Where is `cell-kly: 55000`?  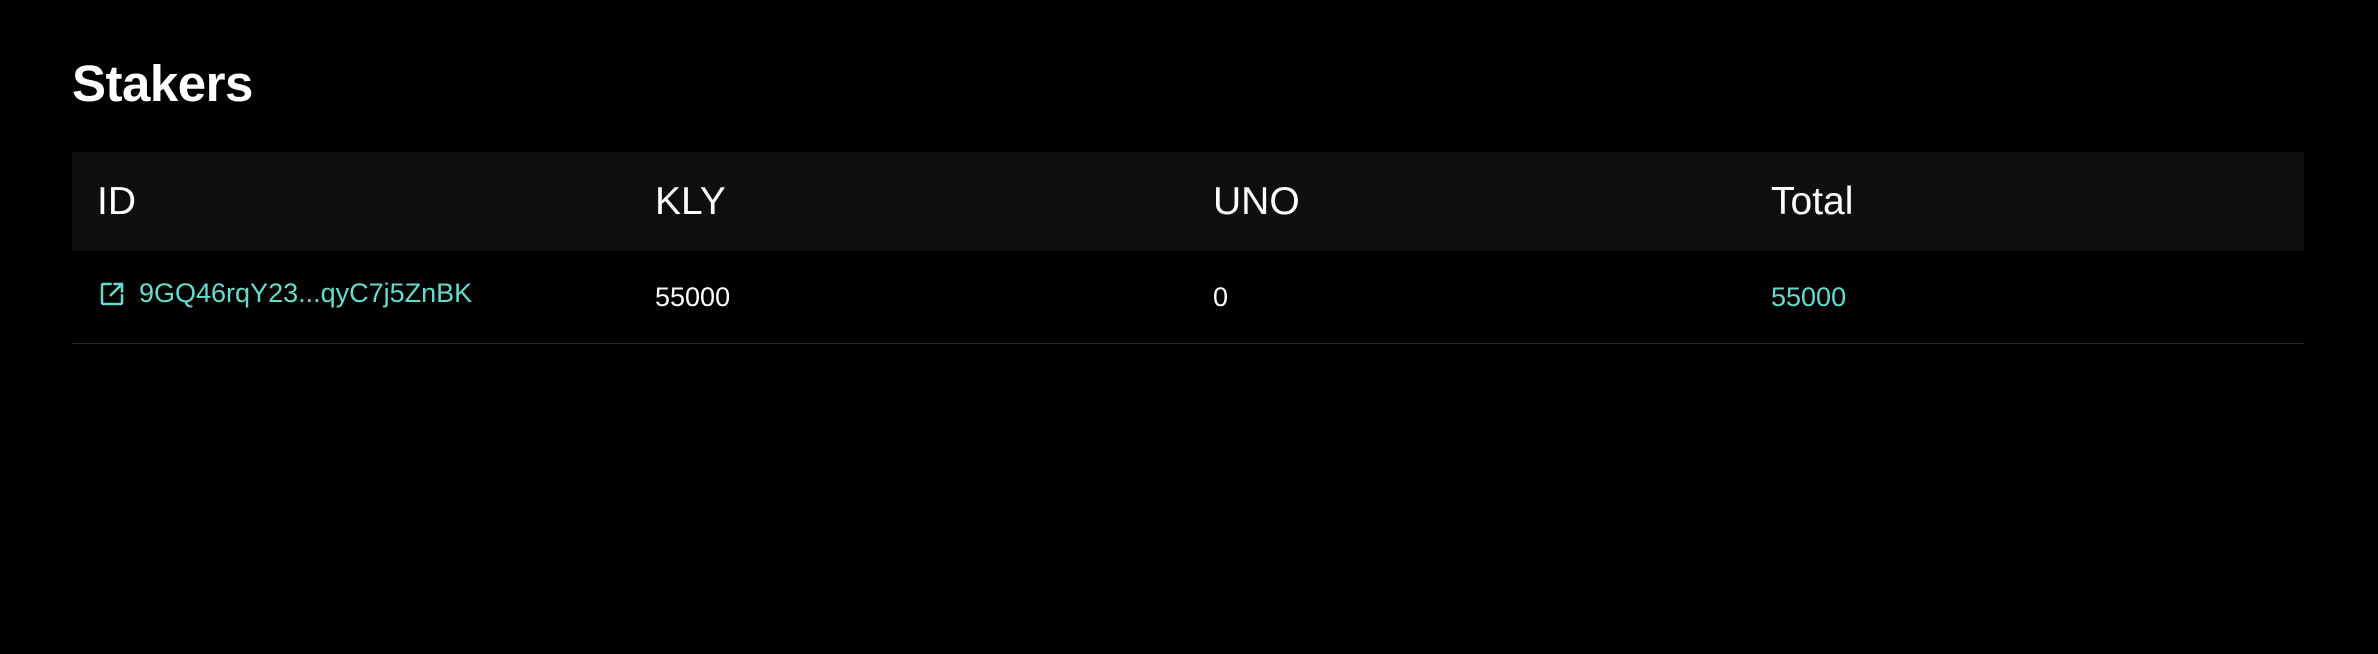
cell-kly: 55000 is located at coordinates (693, 296).